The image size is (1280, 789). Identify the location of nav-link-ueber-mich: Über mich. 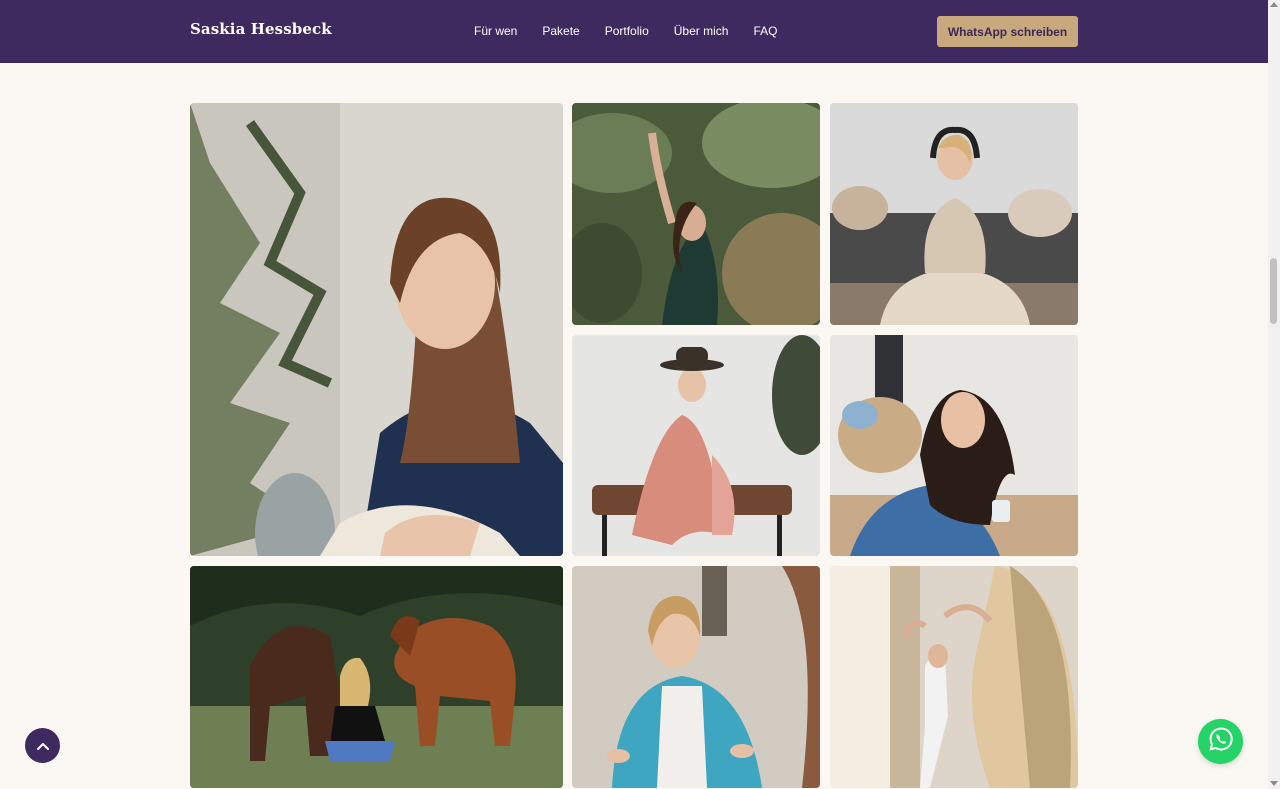
(701, 31).